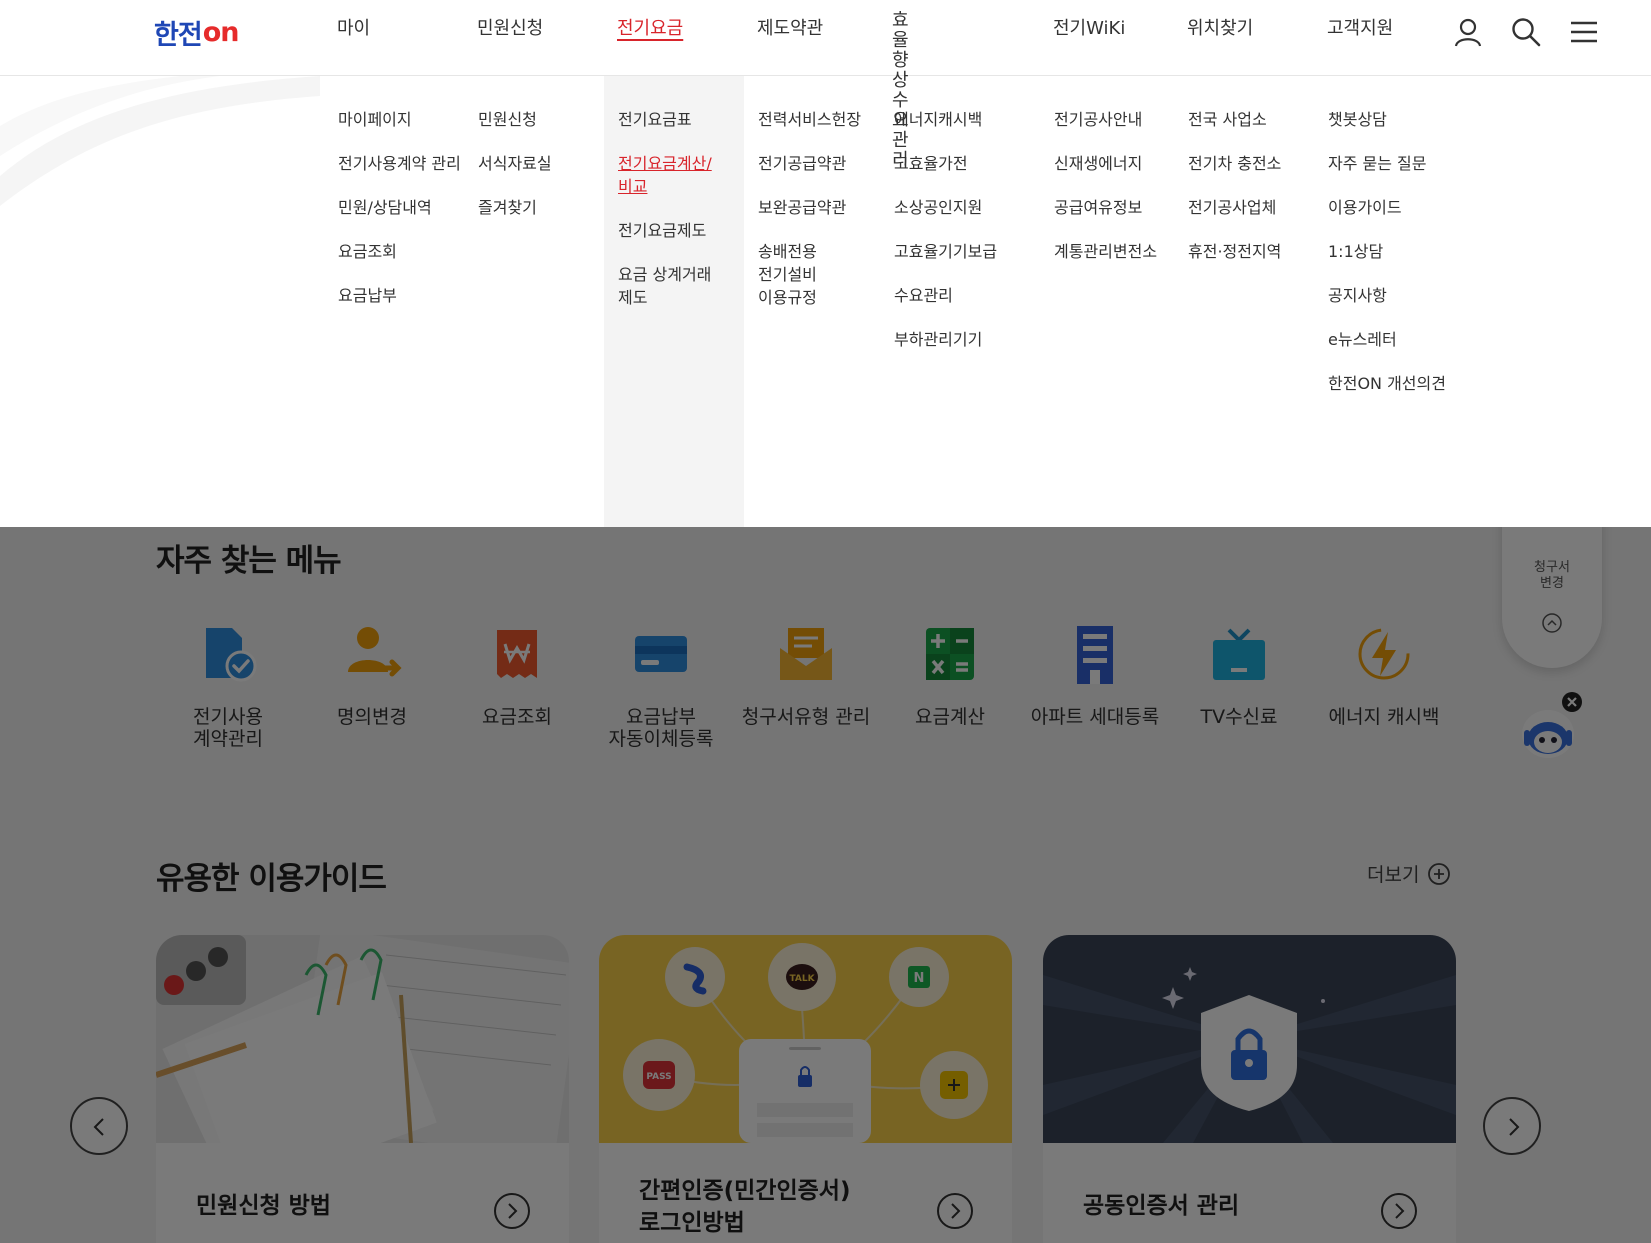 Image resolution: width=1651 pixels, height=1243 pixels. I want to click on apartment-icon, so click(1095, 655).